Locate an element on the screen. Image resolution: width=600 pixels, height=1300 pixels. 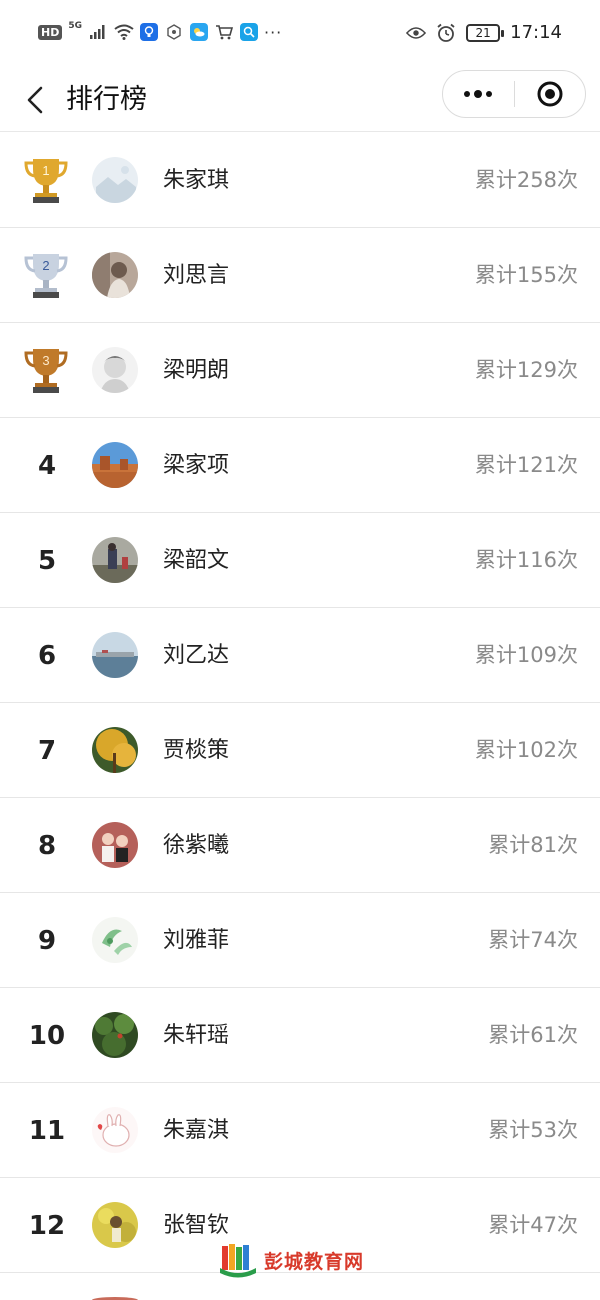
total-count: 累计116次 is located at coordinates (526, 560).